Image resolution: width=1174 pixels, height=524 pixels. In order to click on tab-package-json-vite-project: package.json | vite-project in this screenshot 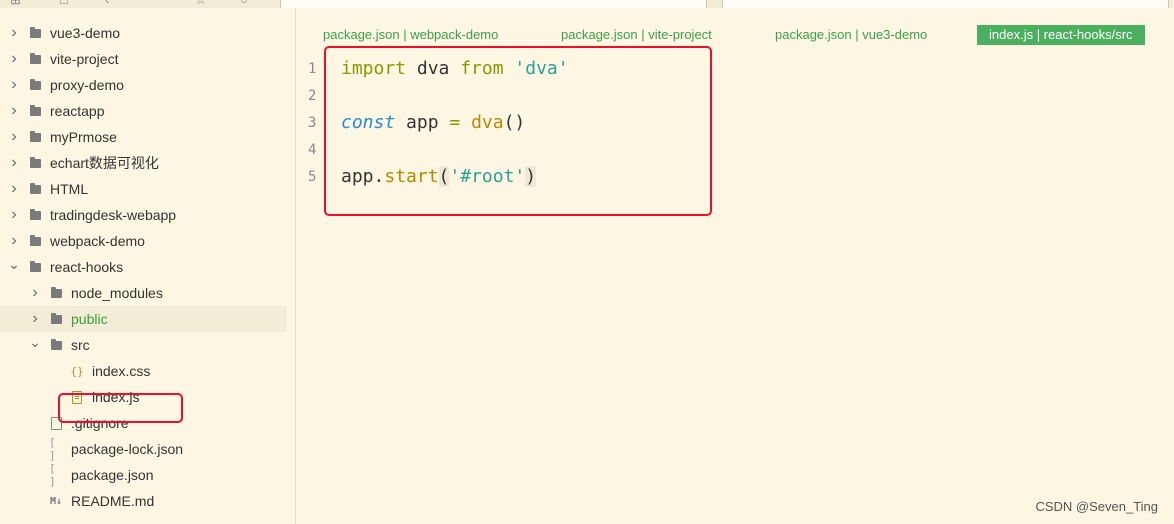, I will do `click(636, 35)`.